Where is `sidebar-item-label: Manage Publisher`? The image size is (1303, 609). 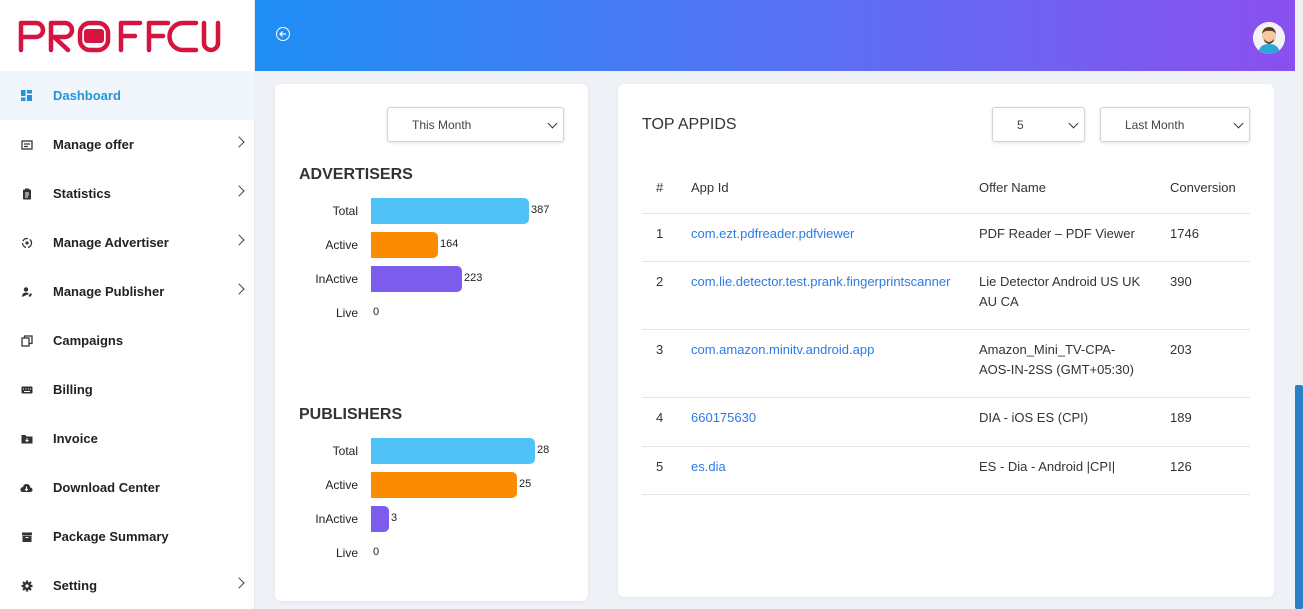 sidebar-item-label: Manage Publisher is located at coordinates (109, 291).